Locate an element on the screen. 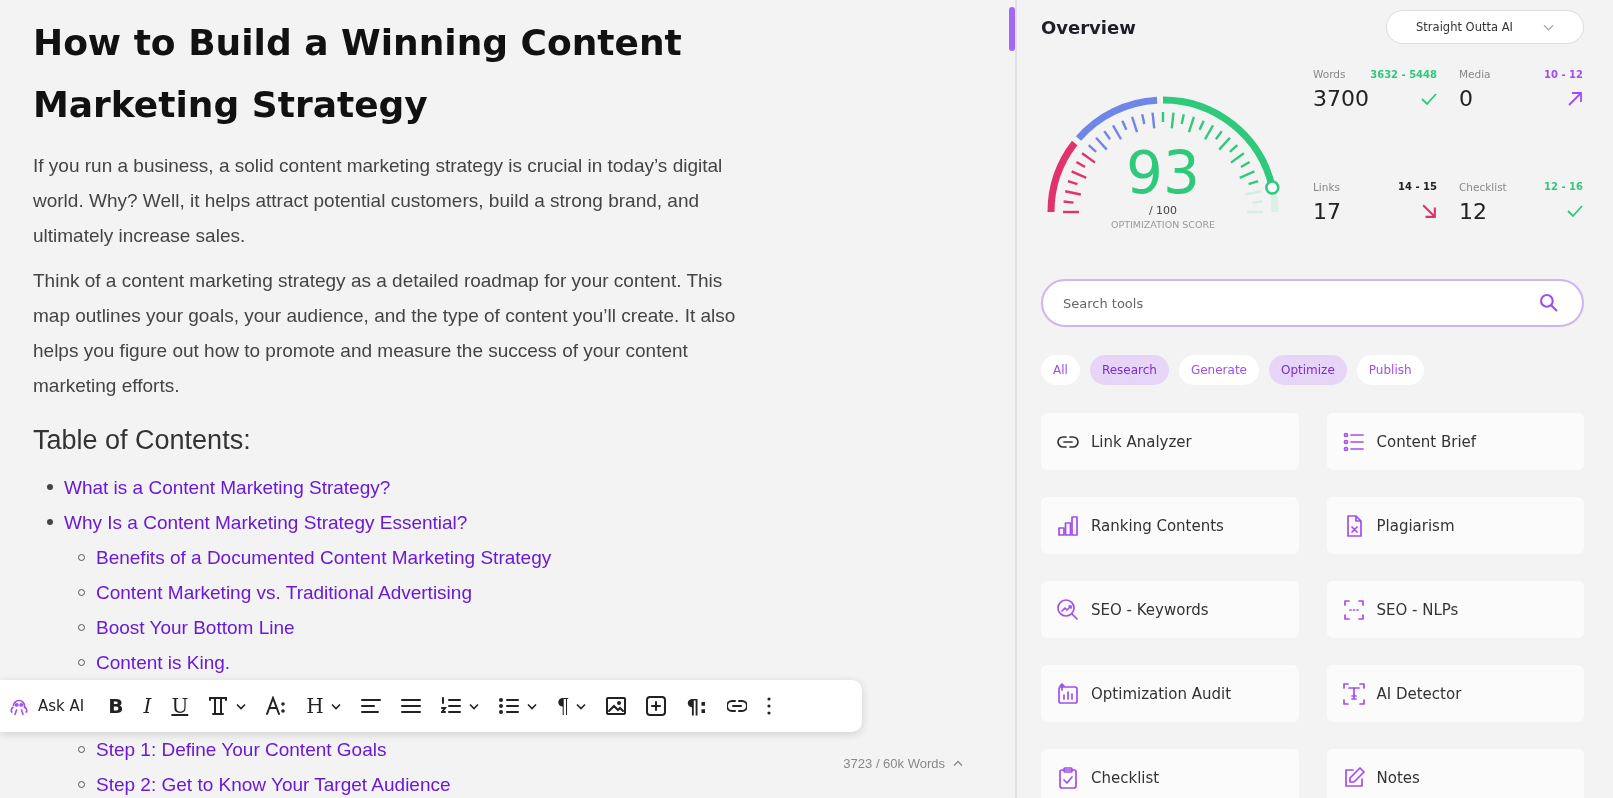 The width and height of the screenshot is (1613, 798). tool-card: Plagiarism is located at coordinates (1455, 525).